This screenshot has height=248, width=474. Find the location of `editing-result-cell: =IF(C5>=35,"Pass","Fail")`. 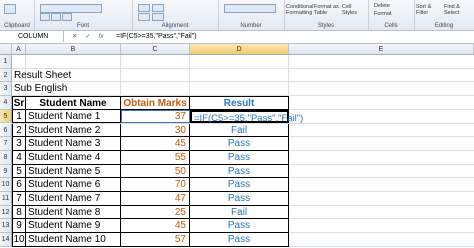

editing-result-cell: =IF(C5>=35,"Pass","Fail") is located at coordinates (246, 116).